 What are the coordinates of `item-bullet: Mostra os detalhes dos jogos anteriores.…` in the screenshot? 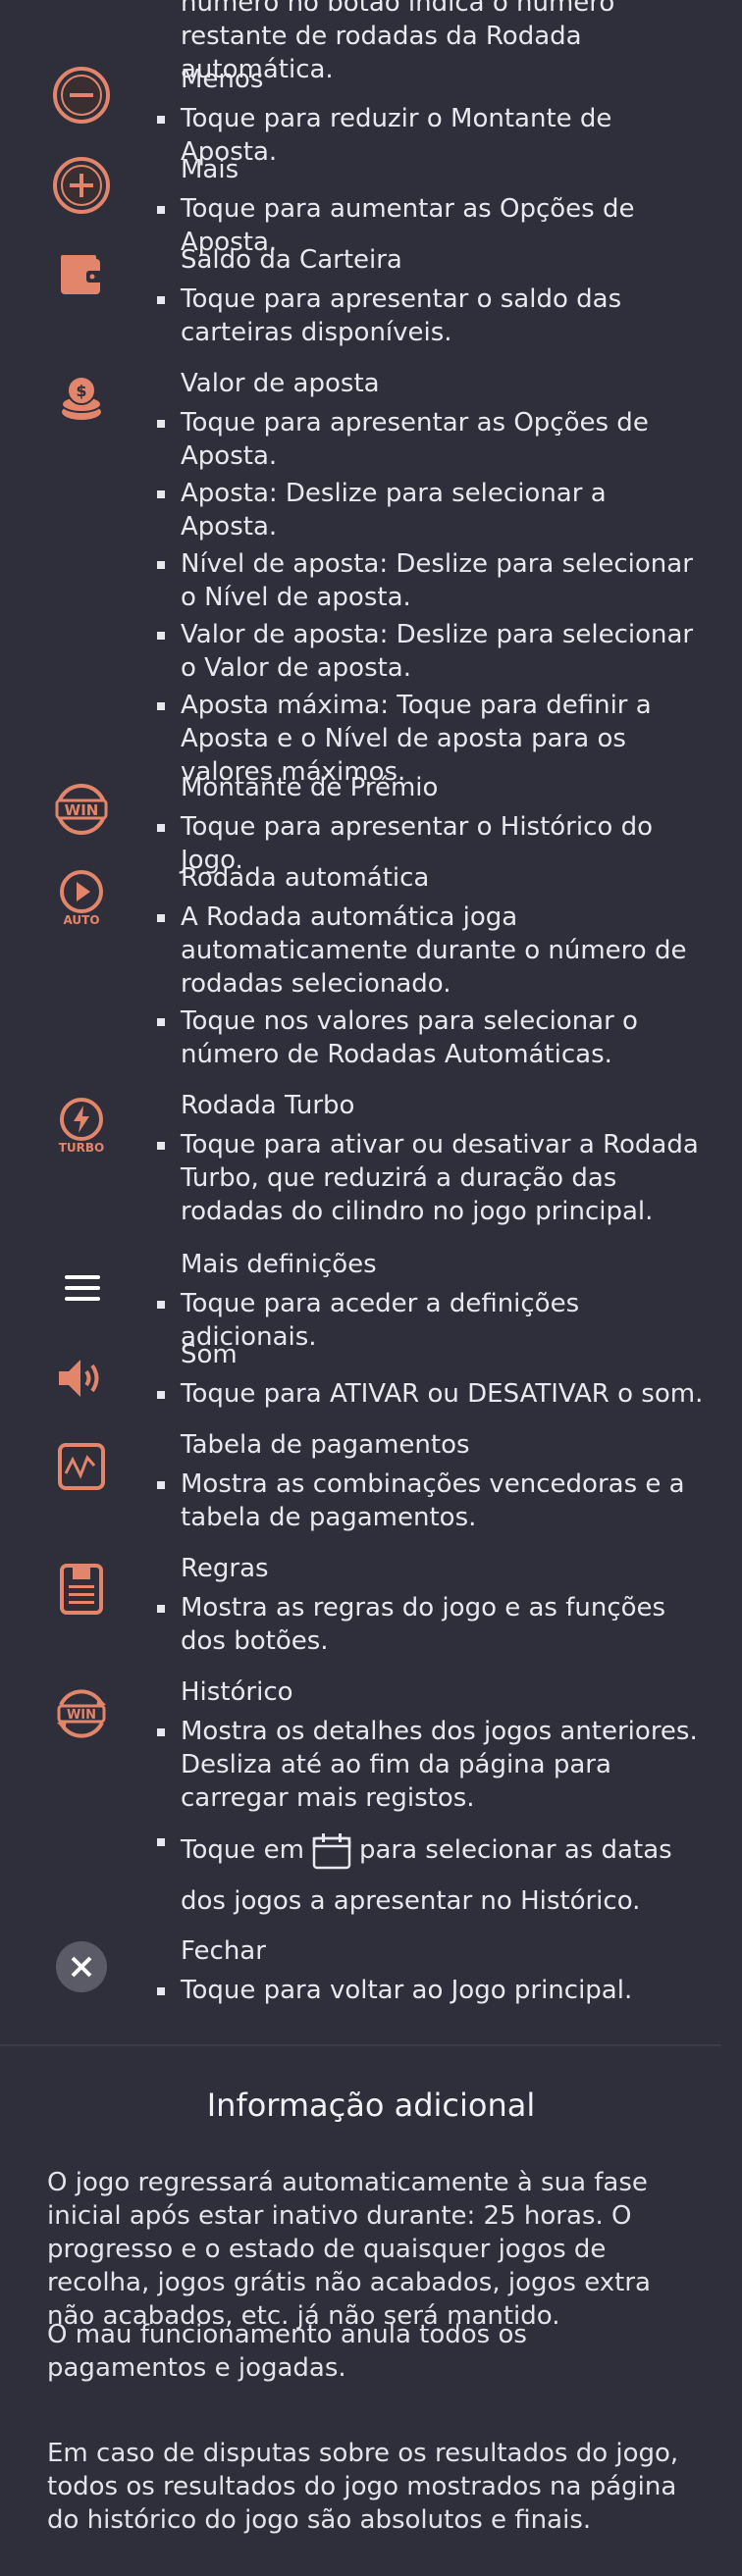 It's located at (434, 1765).